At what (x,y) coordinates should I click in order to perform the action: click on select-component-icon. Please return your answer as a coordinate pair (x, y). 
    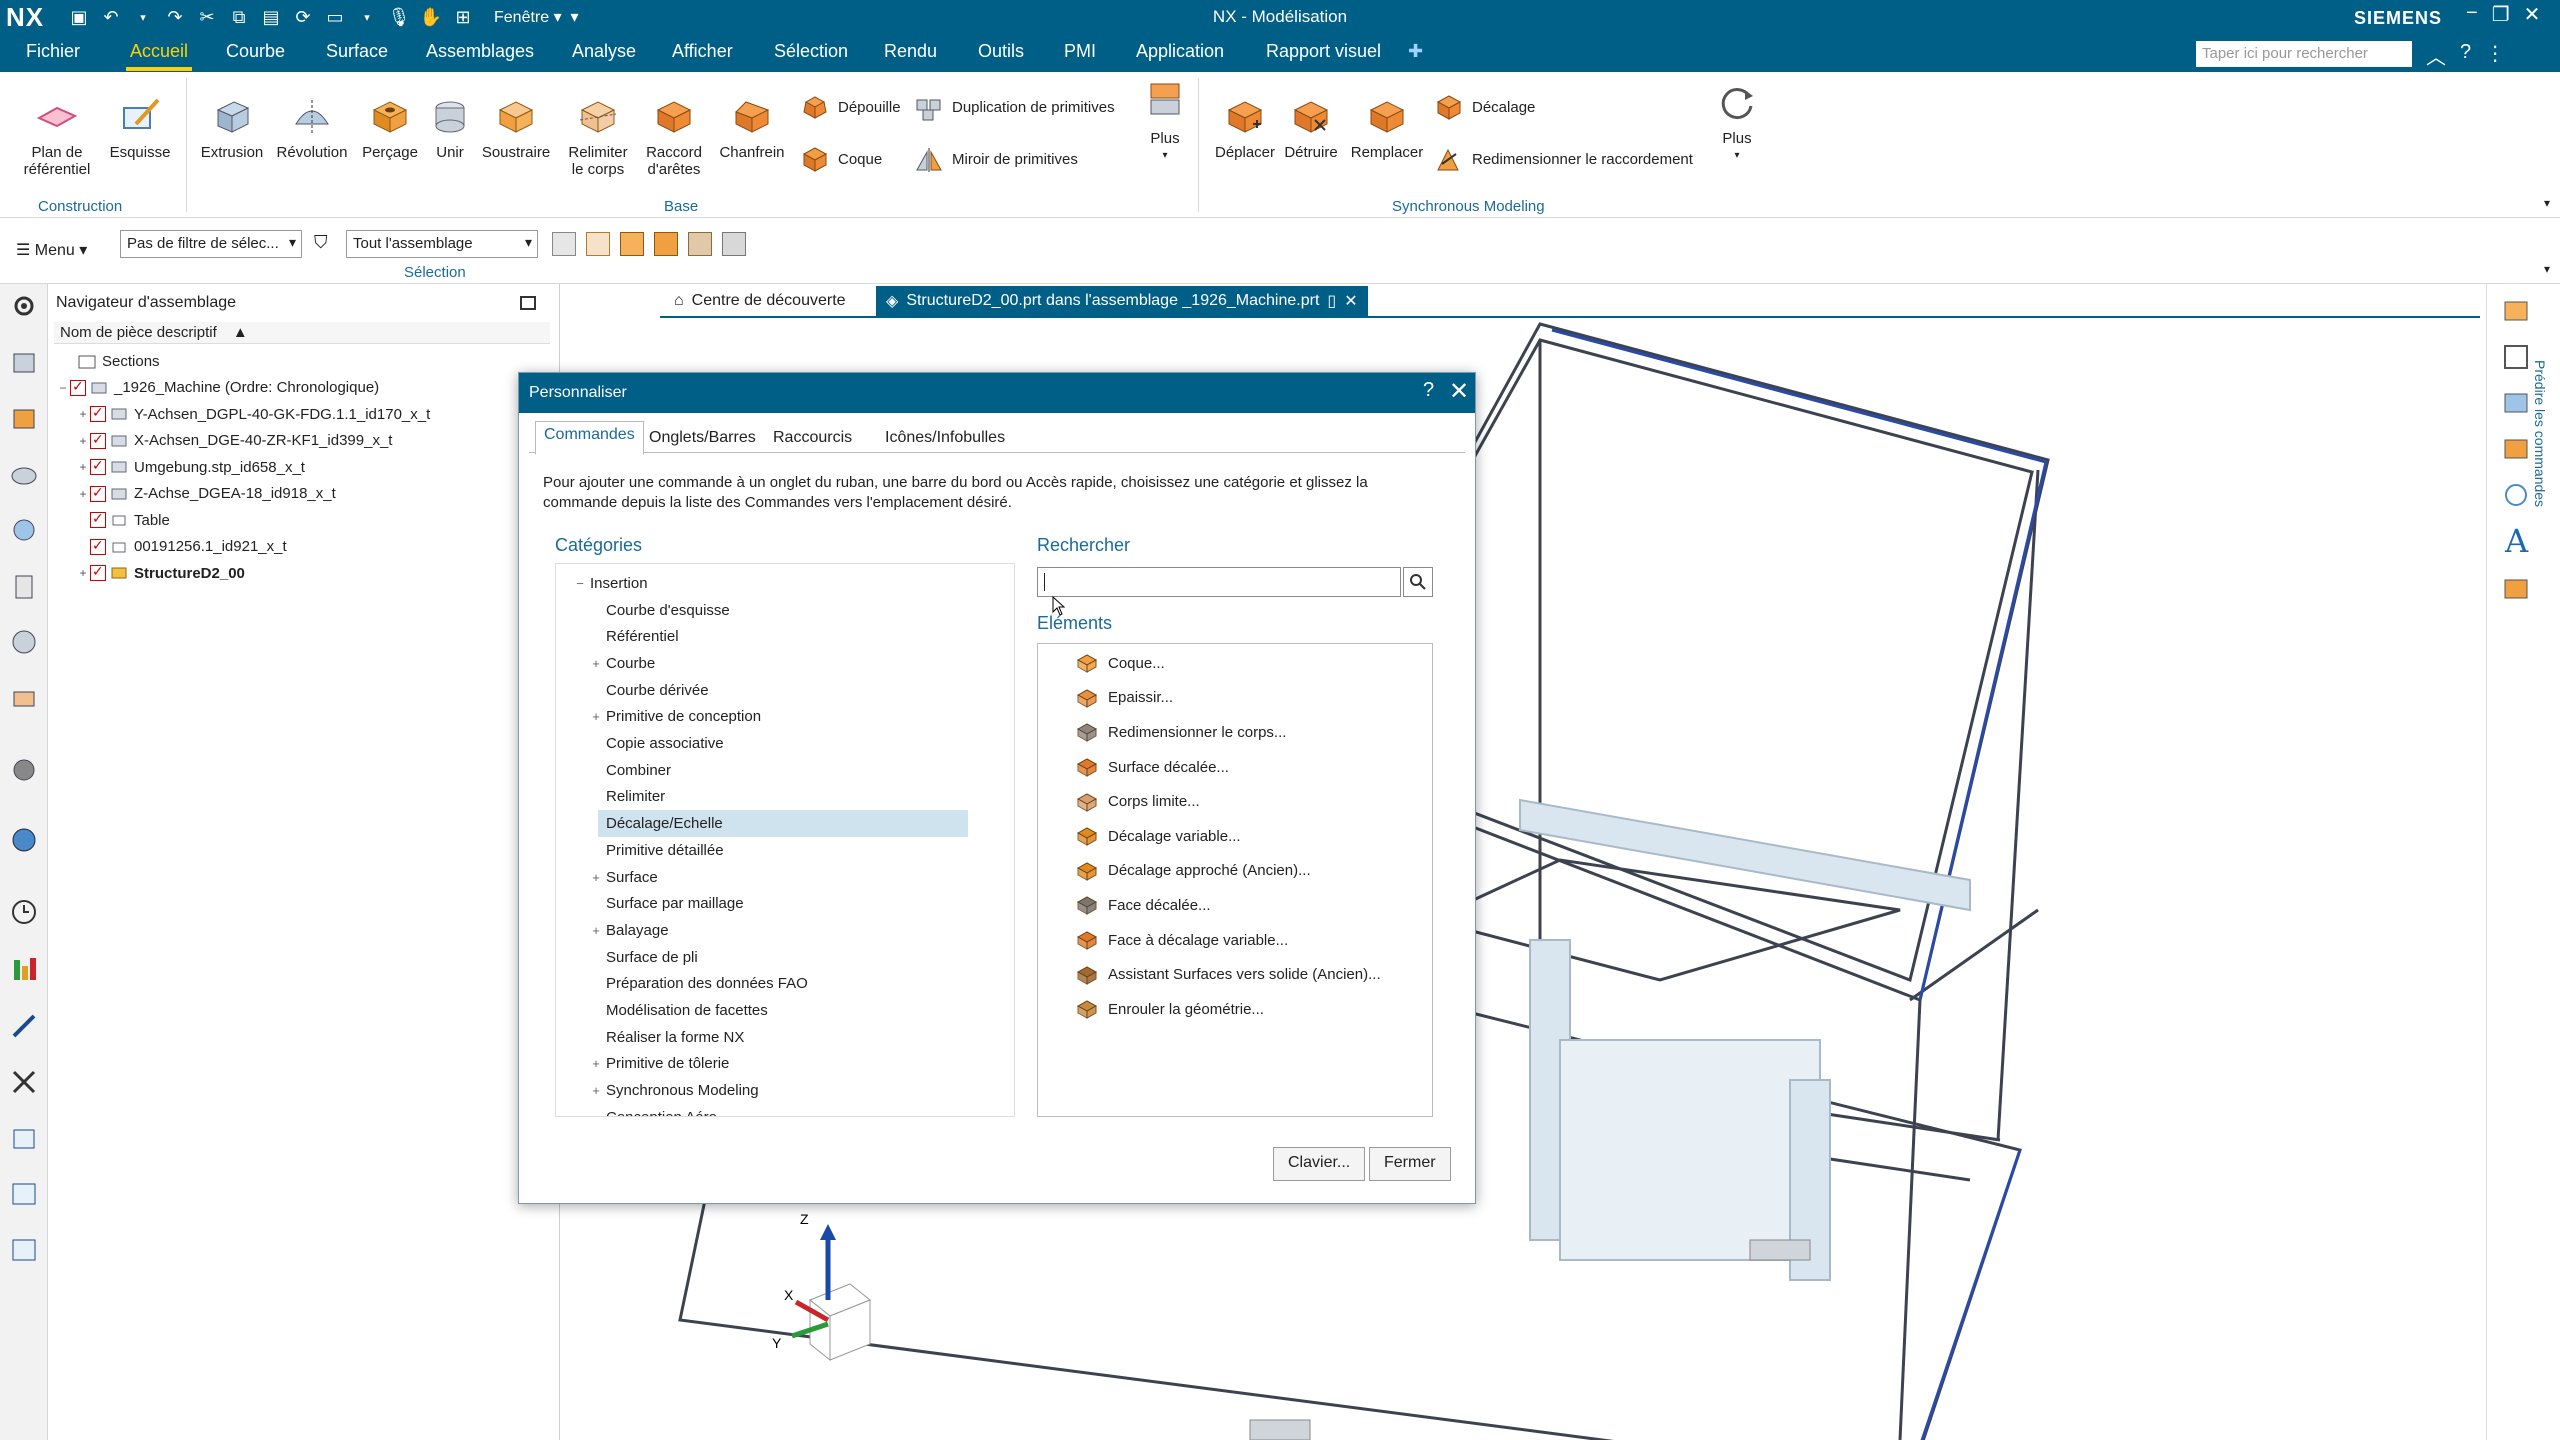
    Looking at the image, I should click on (700, 244).